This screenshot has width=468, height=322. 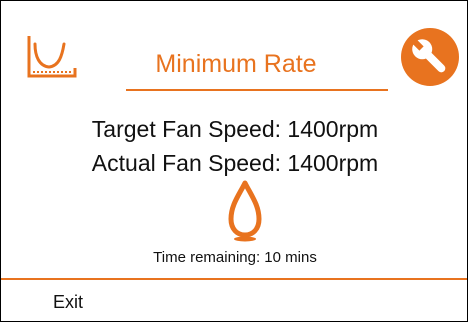 What do you see at coordinates (234, 279) in the screenshot?
I see `footer-divider` at bounding box center [234, 279].